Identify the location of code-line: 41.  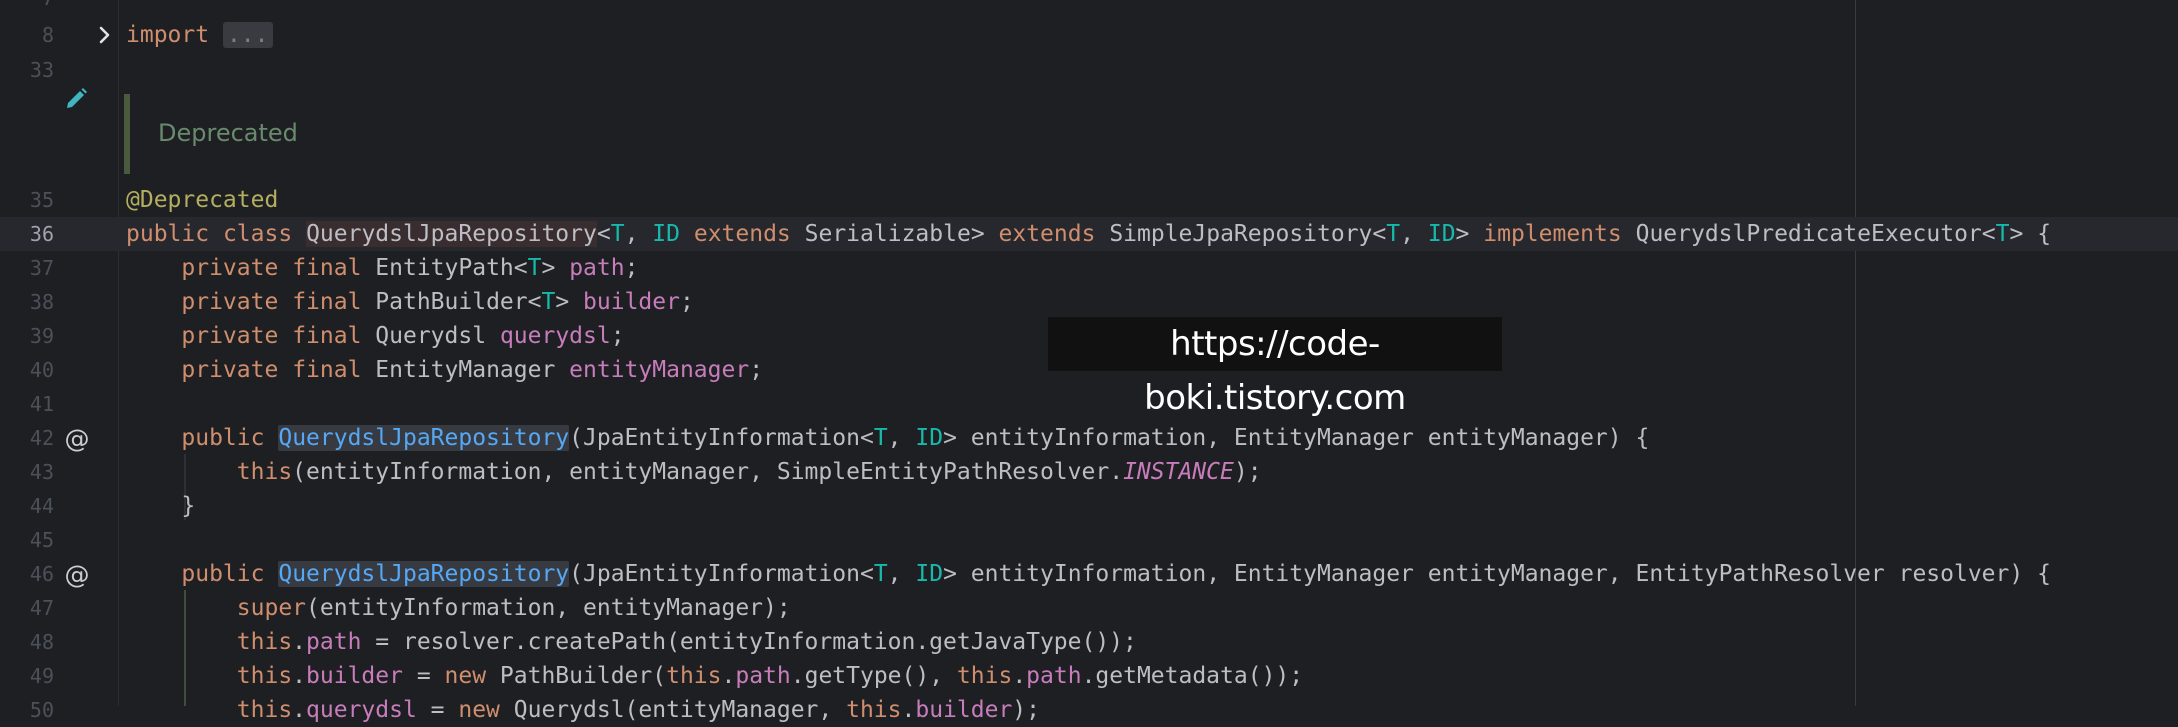
(1089, 404).